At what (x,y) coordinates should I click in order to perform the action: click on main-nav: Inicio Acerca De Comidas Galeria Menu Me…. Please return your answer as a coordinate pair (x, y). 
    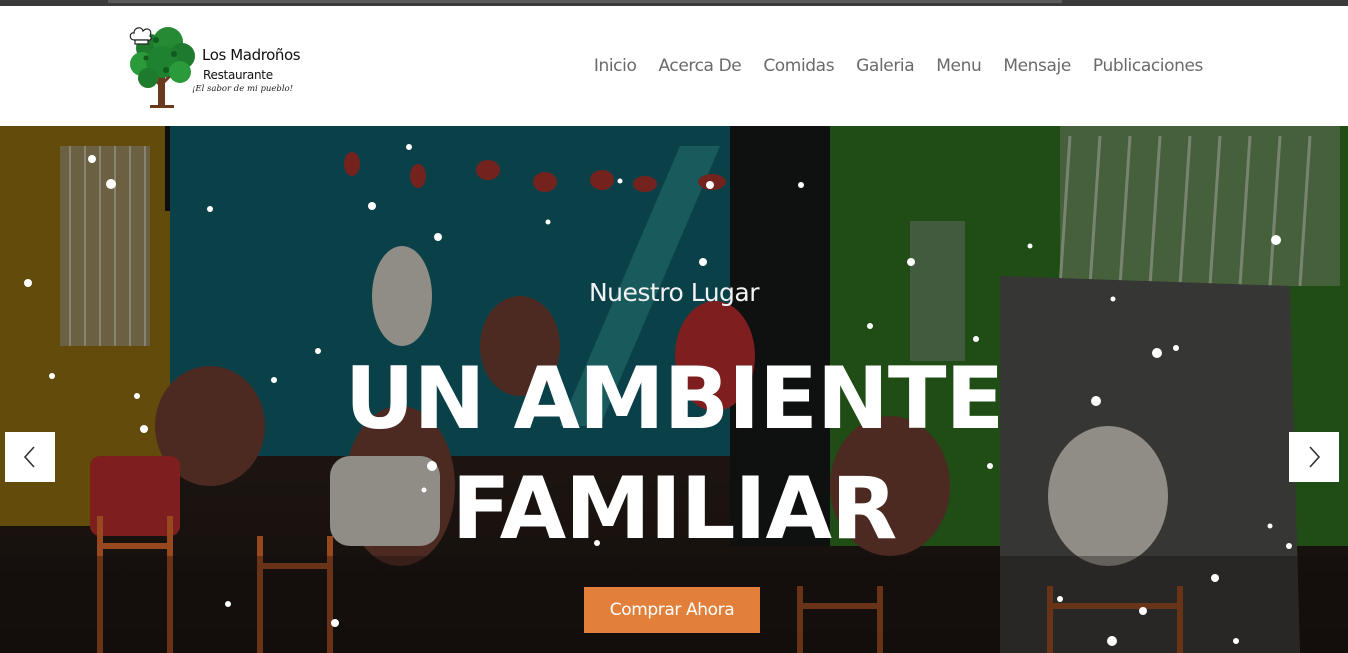
    Looking at the image, I should click on (898, 66).